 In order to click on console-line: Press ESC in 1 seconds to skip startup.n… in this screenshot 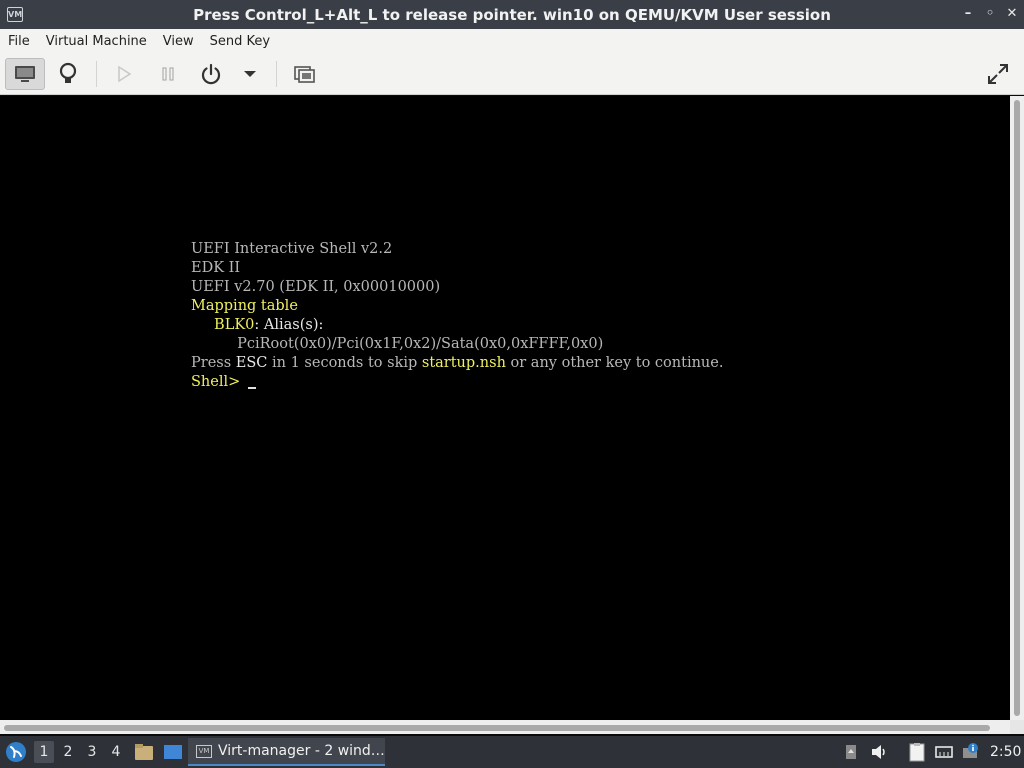, I will do `click(457, 363)`.